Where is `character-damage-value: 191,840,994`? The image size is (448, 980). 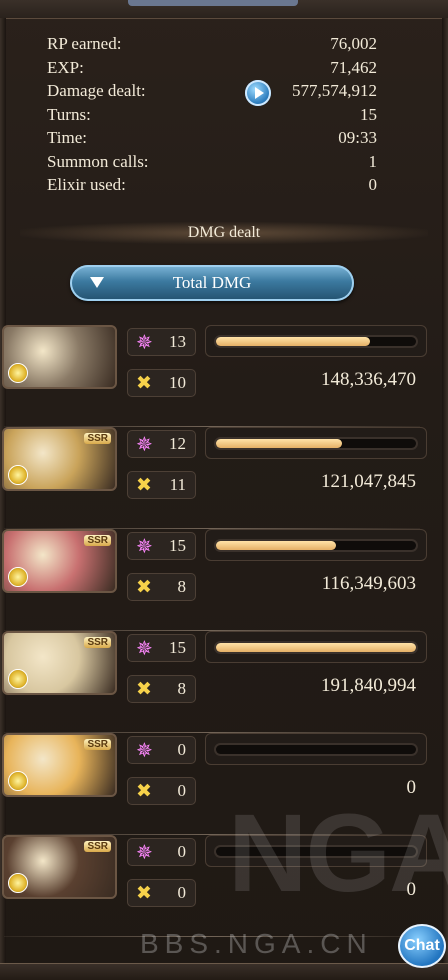
character-damage-value: 191,840,994 is located at coordinates (368, 685).